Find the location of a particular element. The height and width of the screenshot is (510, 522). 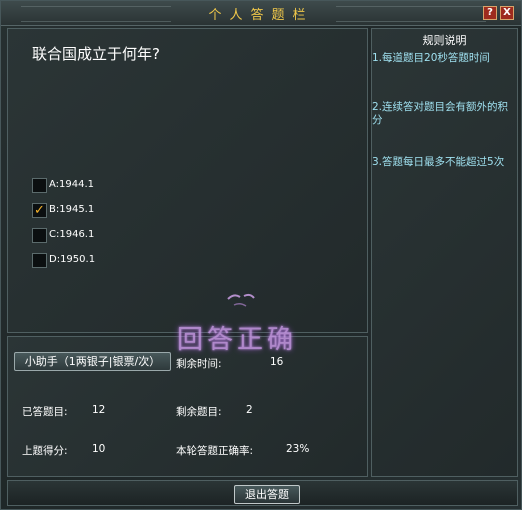

accuracy-label: 本轮答题正确率: is located at coordinates (215, 451).